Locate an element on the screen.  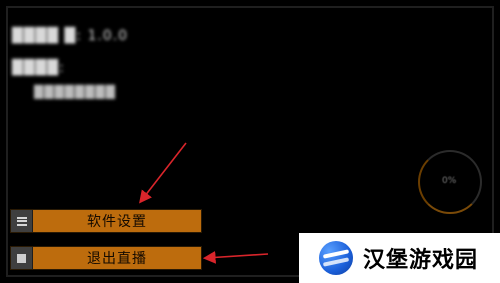
watermark: 汉堡游戏园 is located at coordinates (399, 258).